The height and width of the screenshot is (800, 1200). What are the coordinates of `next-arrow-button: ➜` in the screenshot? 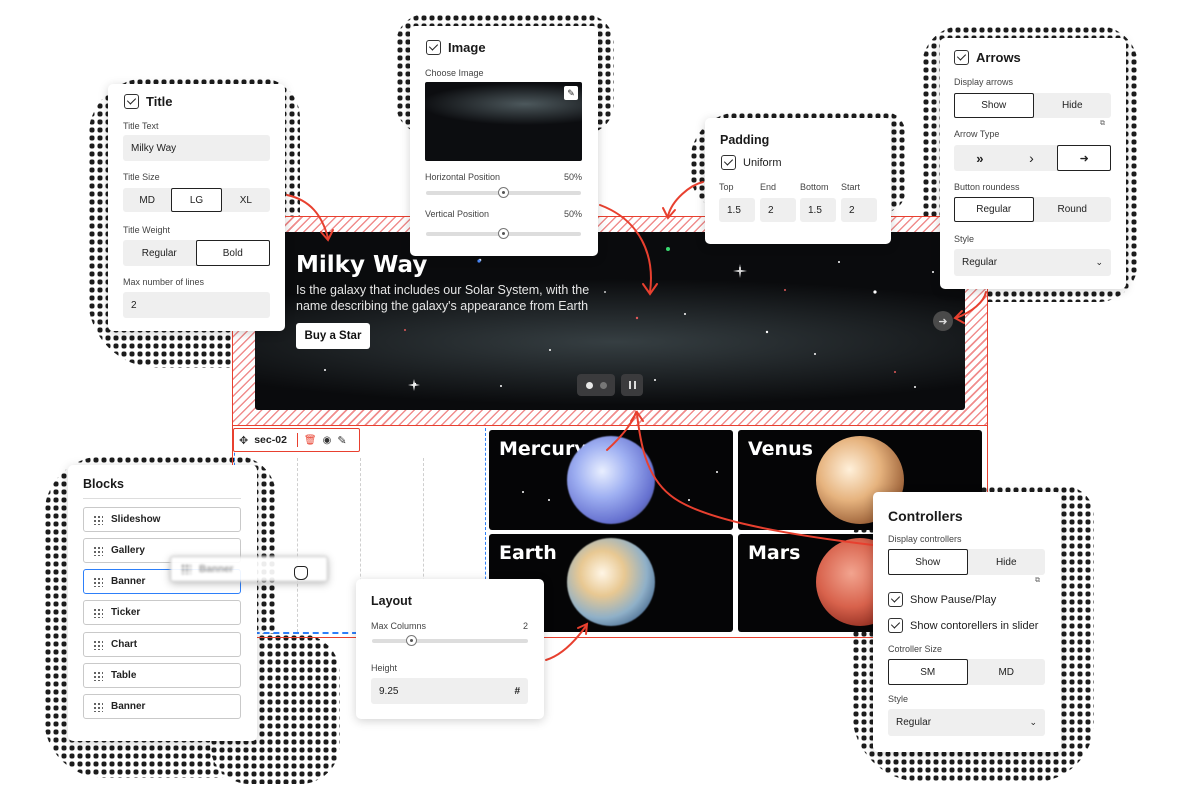 It's located at (943, 321).